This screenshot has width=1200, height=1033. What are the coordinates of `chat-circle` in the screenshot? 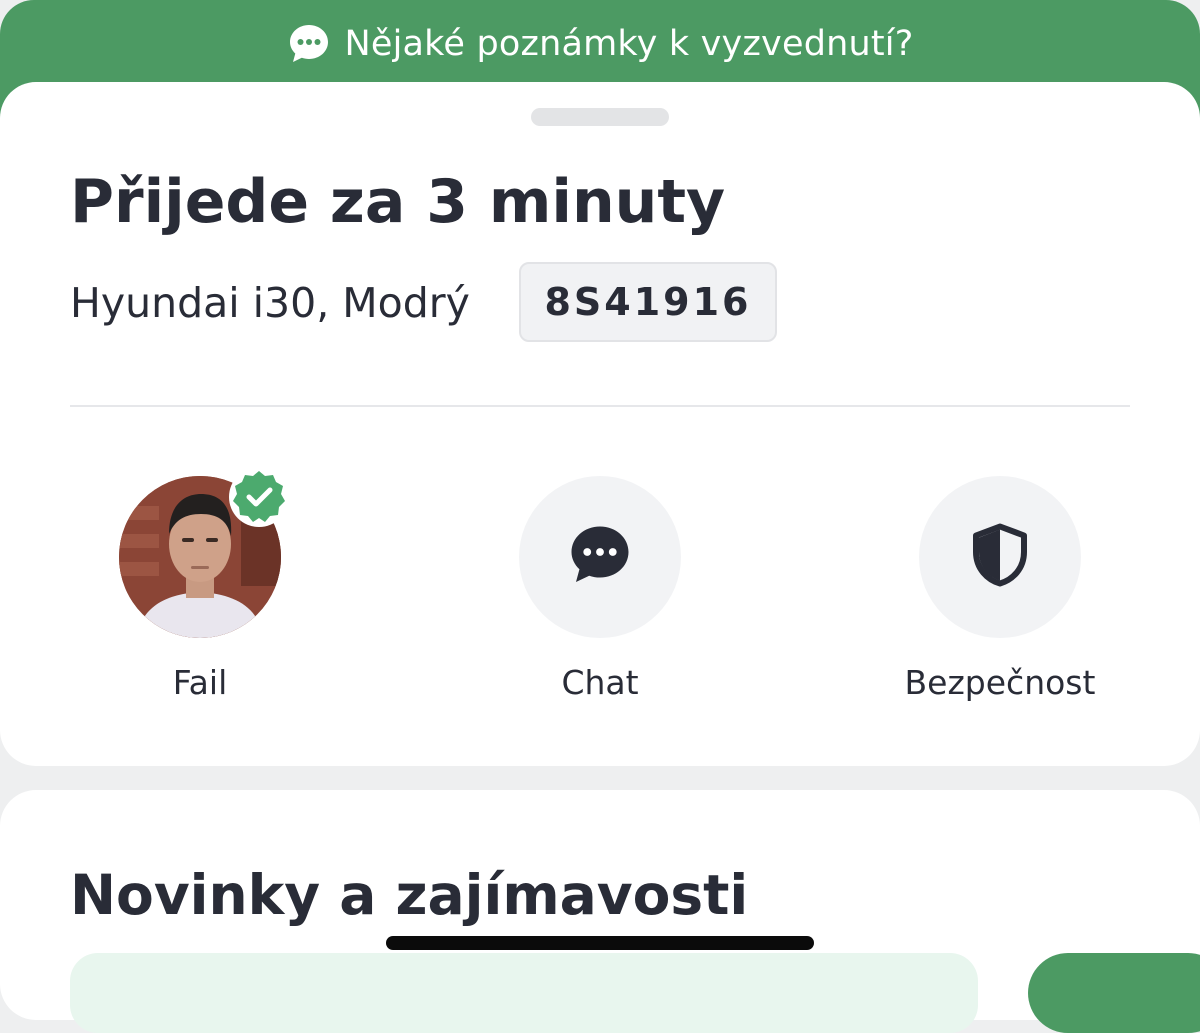 It's located at (600, 557).